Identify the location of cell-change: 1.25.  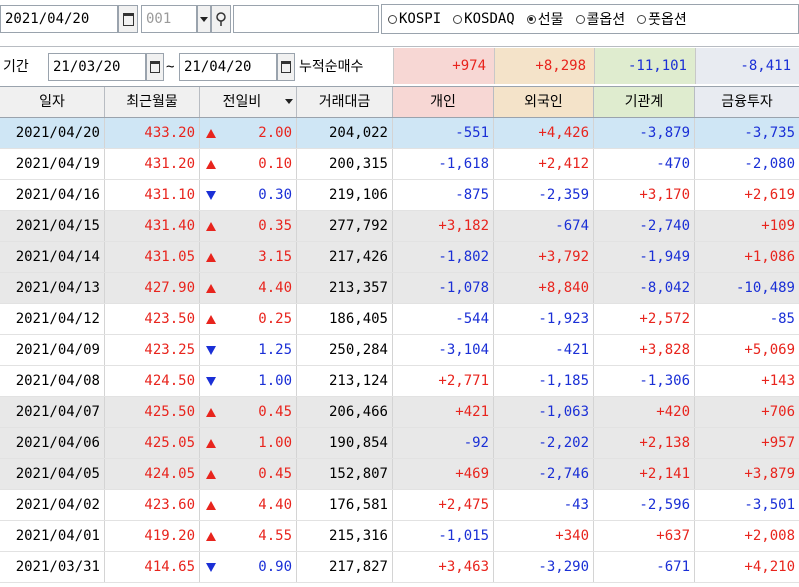
(248, 350).